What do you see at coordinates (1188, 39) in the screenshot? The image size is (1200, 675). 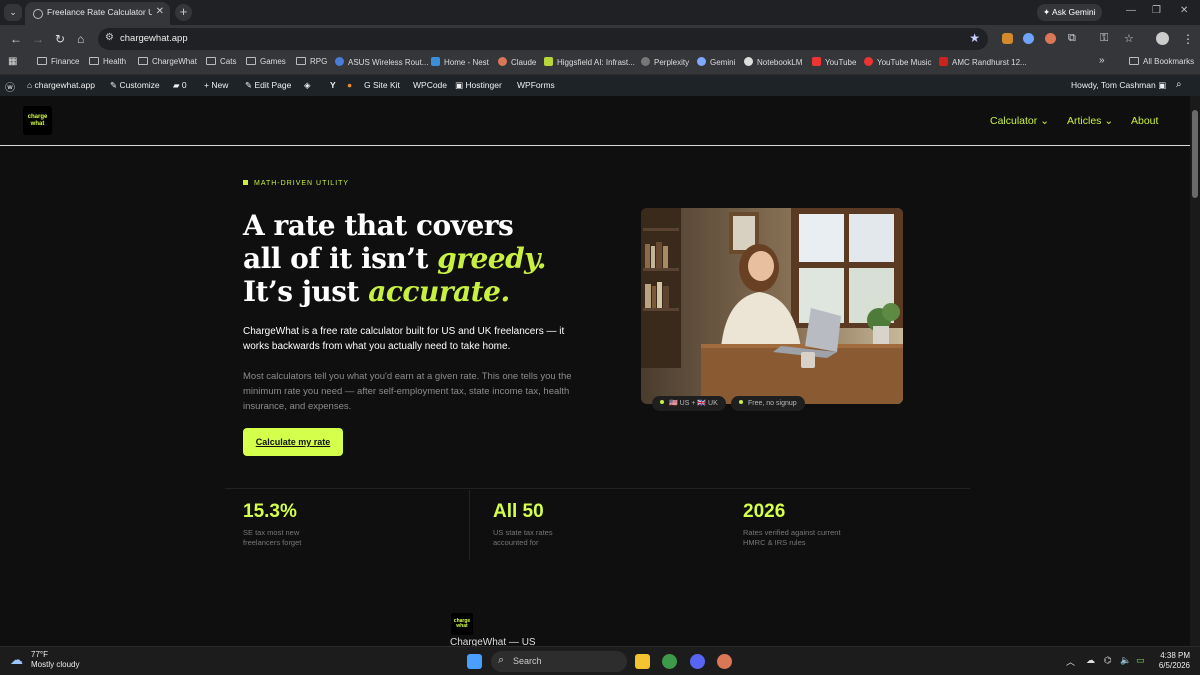 I see `menu-kebab-icon: ⋮` at bounding box center [1188, 39].